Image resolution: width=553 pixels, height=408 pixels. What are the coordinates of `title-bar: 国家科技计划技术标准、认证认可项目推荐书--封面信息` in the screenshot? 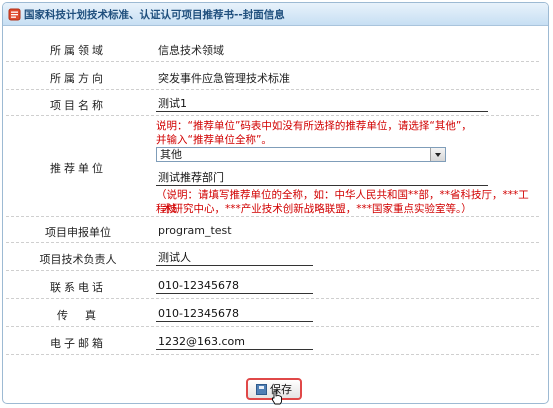 It's located at (275, 14).